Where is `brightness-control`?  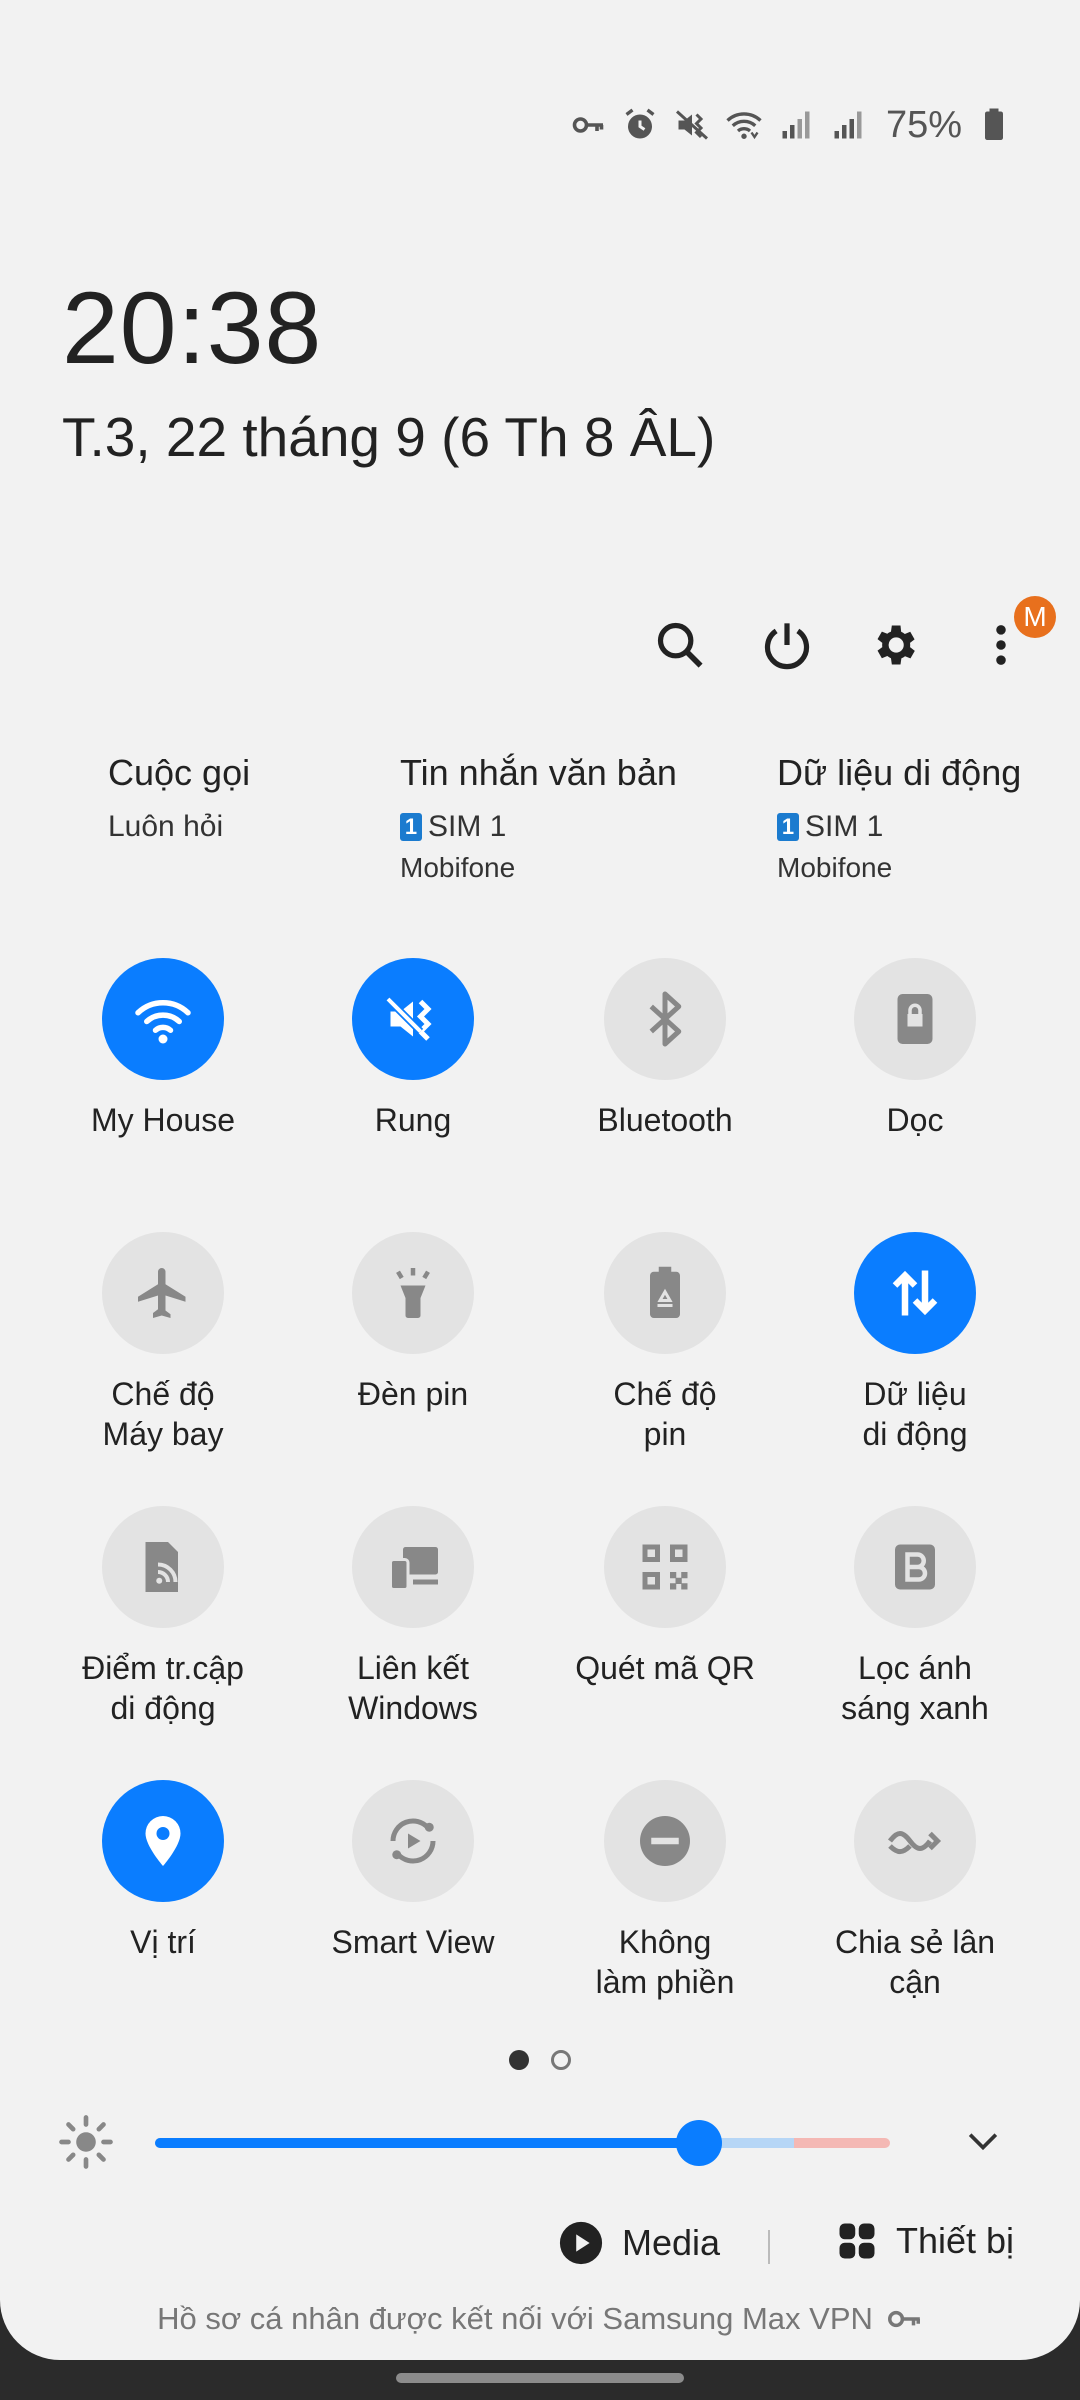
brightness-control is located at coordinates (540, 2140).